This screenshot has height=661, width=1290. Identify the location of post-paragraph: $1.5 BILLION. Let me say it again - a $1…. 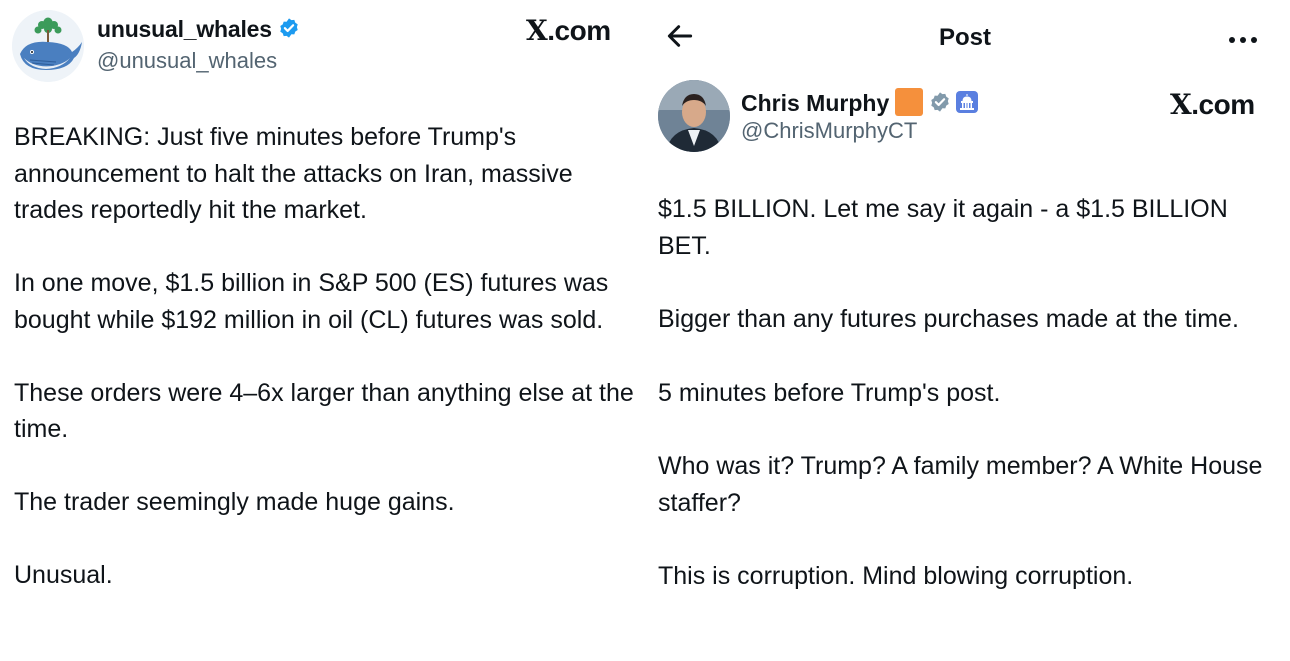
(943, 227).